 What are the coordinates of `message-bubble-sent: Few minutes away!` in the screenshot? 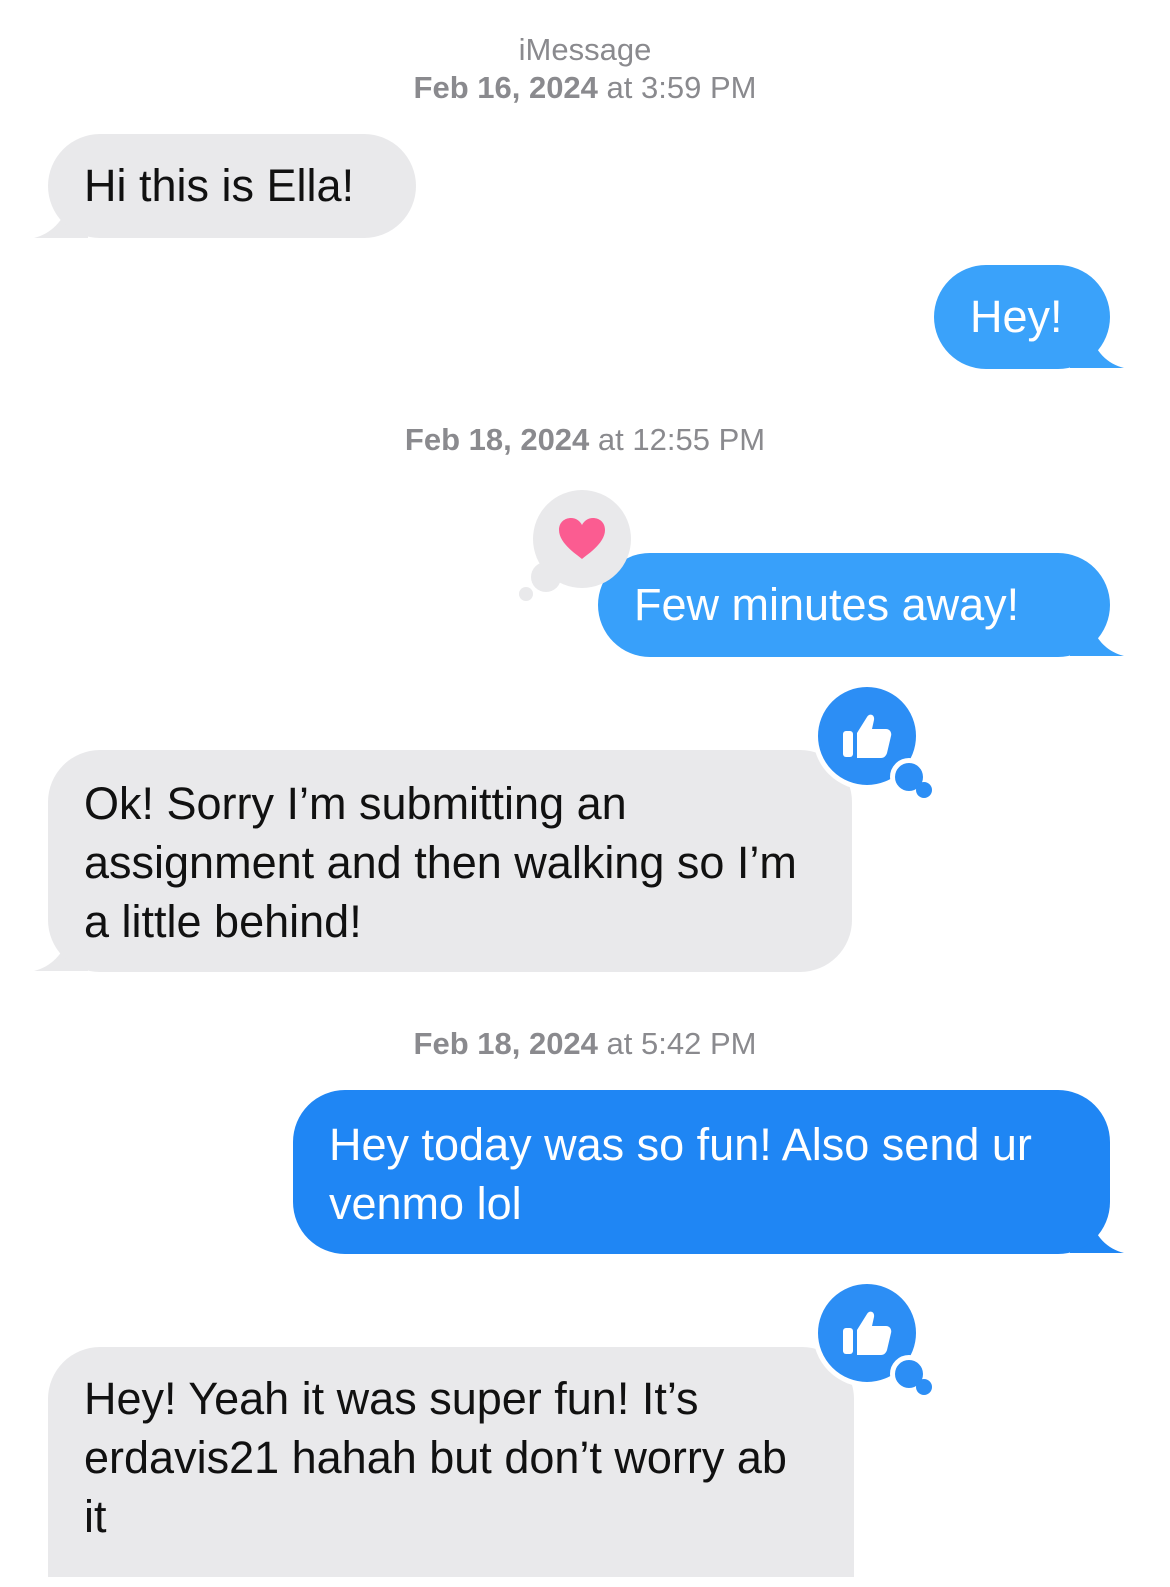 It's located at (854, 605).